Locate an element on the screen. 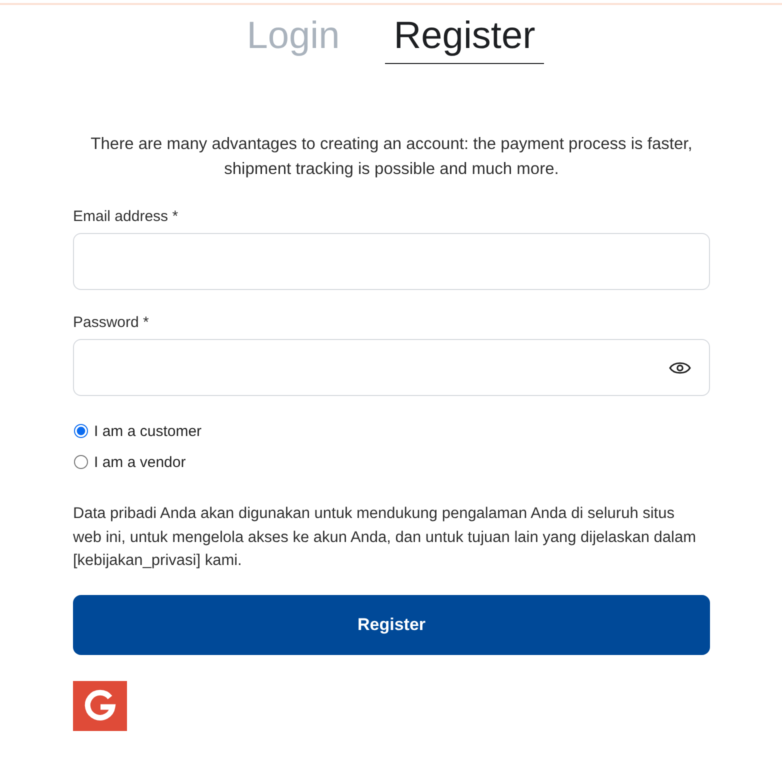 The height and width of the screenshot is (763, 782). tab: Register is located at coordinates (464, 38).